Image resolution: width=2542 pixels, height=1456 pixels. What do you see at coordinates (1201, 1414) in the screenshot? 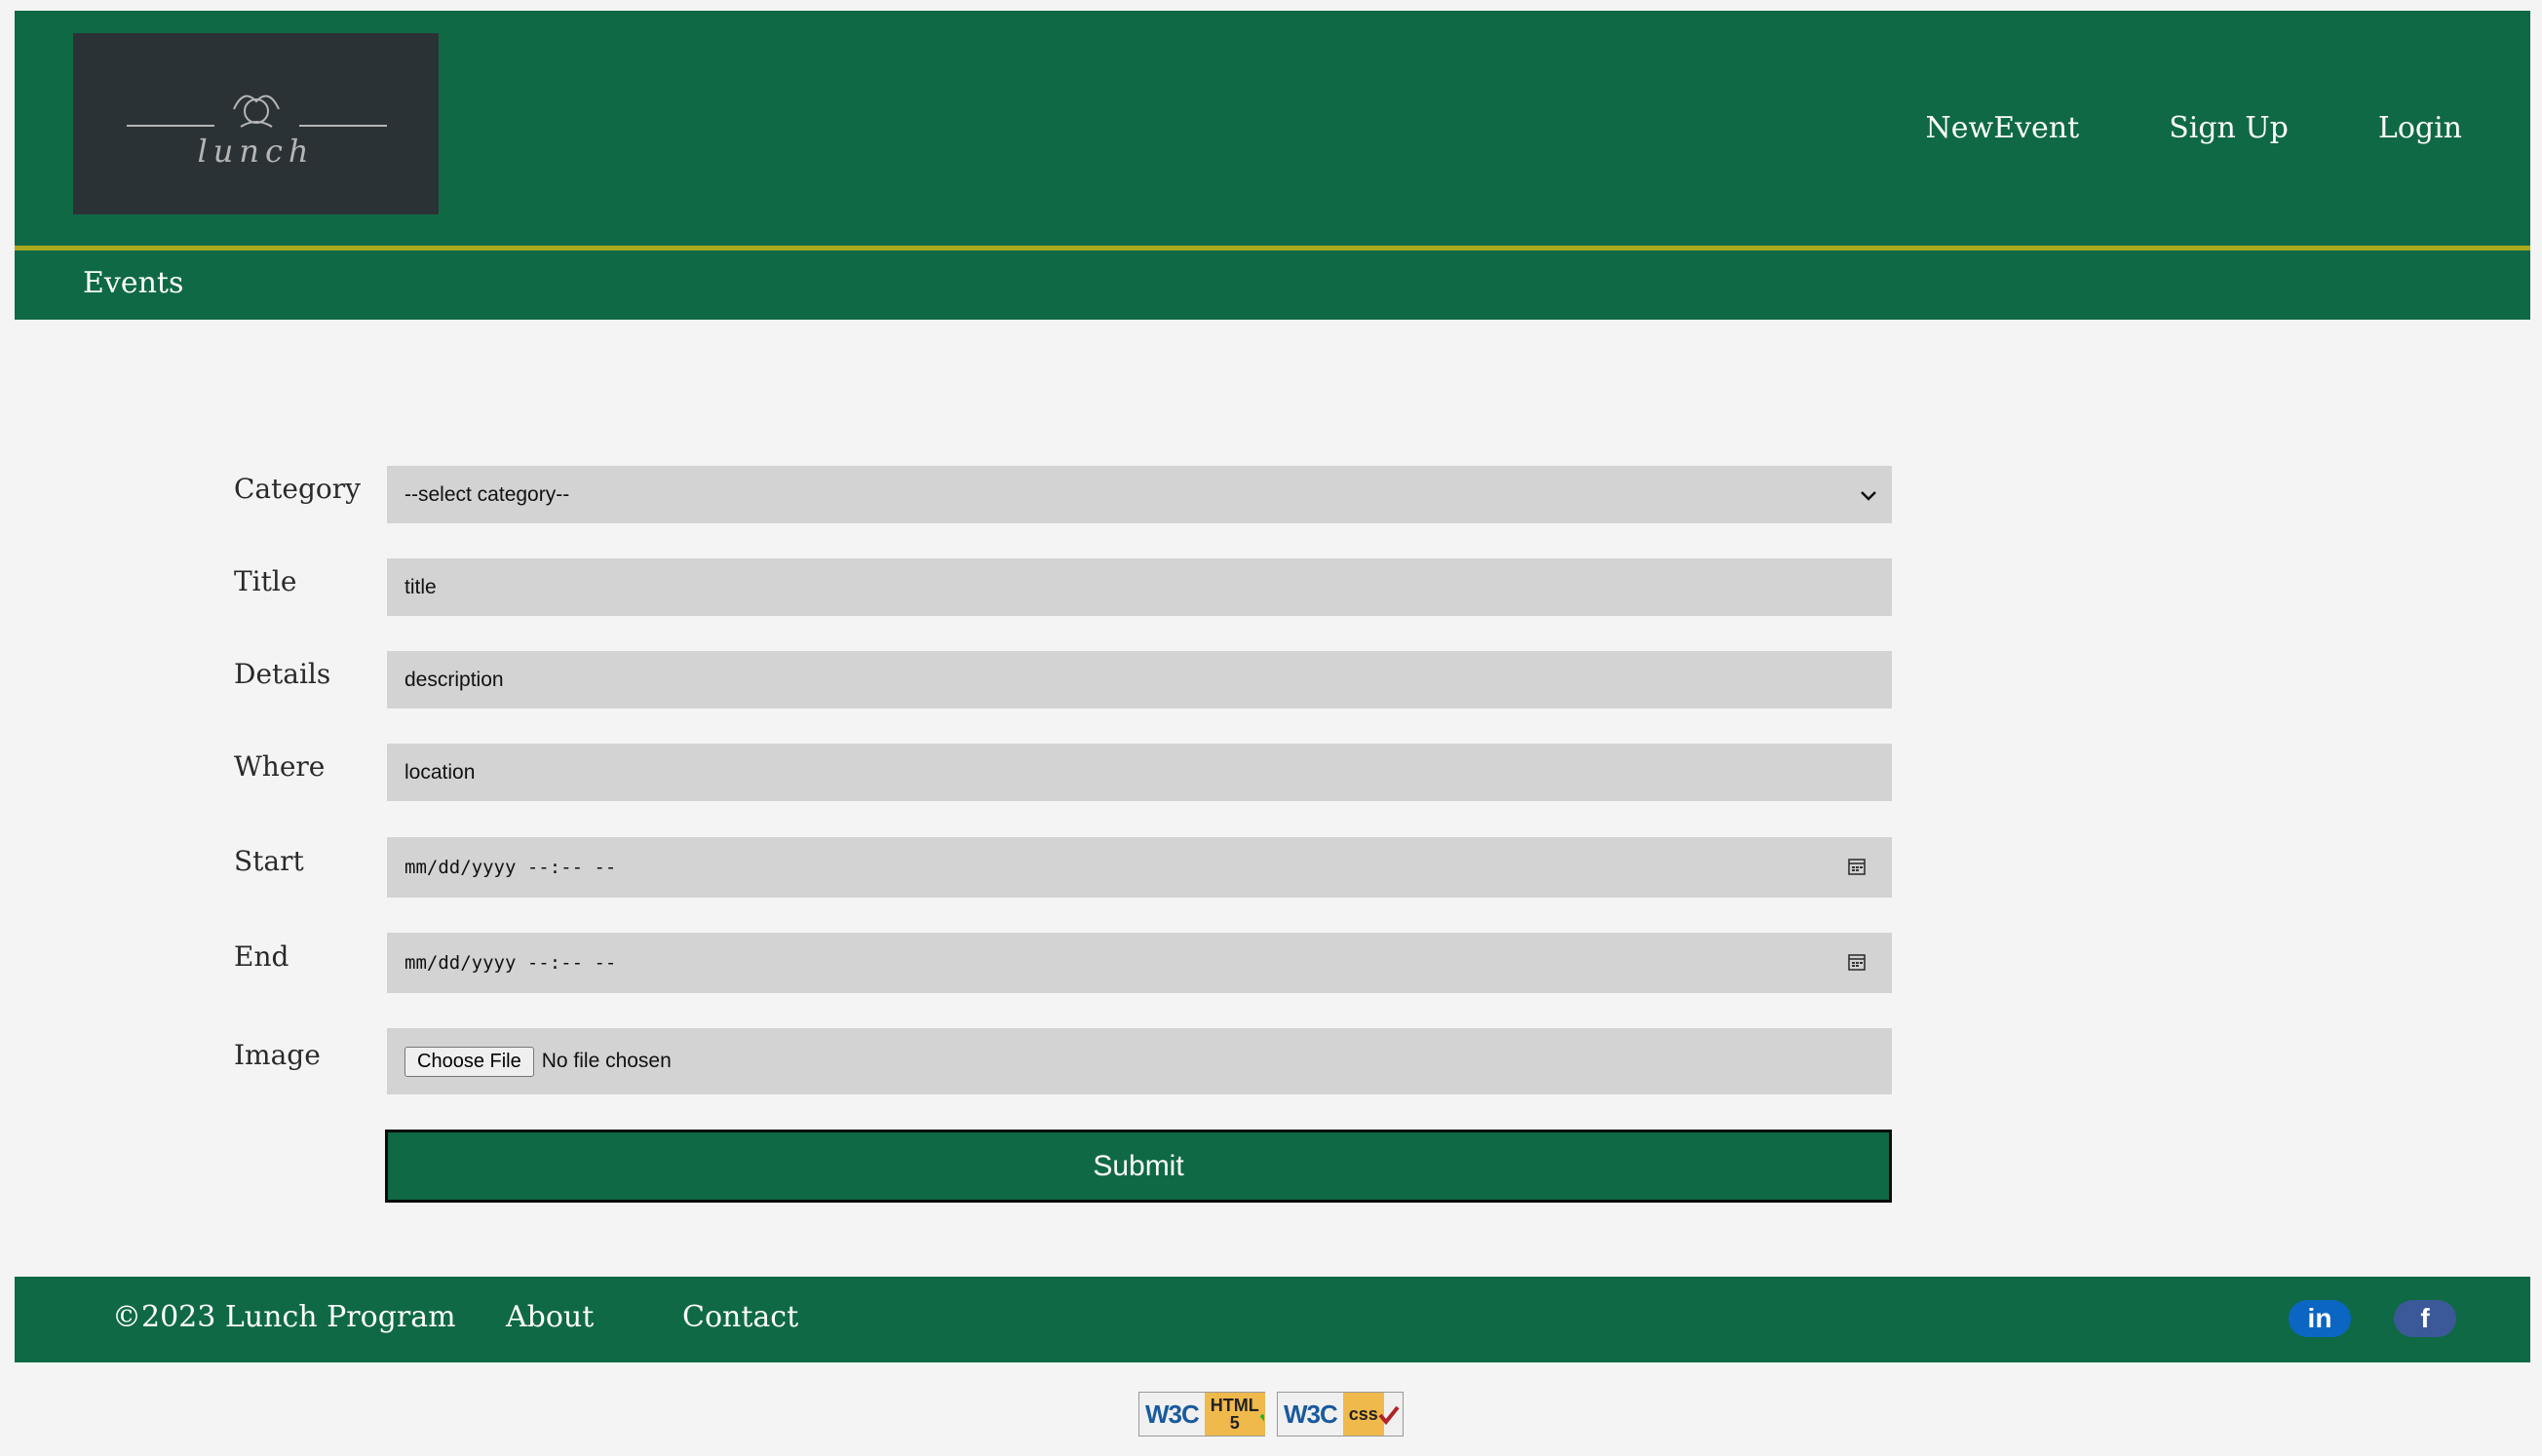
I see `w3c-html5-badge: W3C HTML 5` at bounding box center [1201, 1414].